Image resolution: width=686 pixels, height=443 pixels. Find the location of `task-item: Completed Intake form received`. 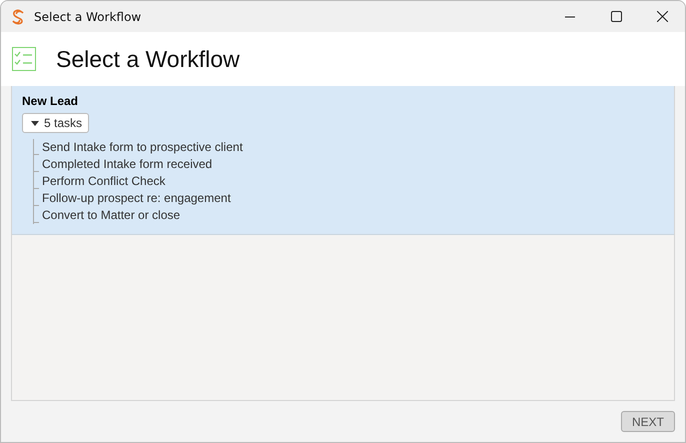

task-item: Completed Intake form received is located at coordinates (349, 164).